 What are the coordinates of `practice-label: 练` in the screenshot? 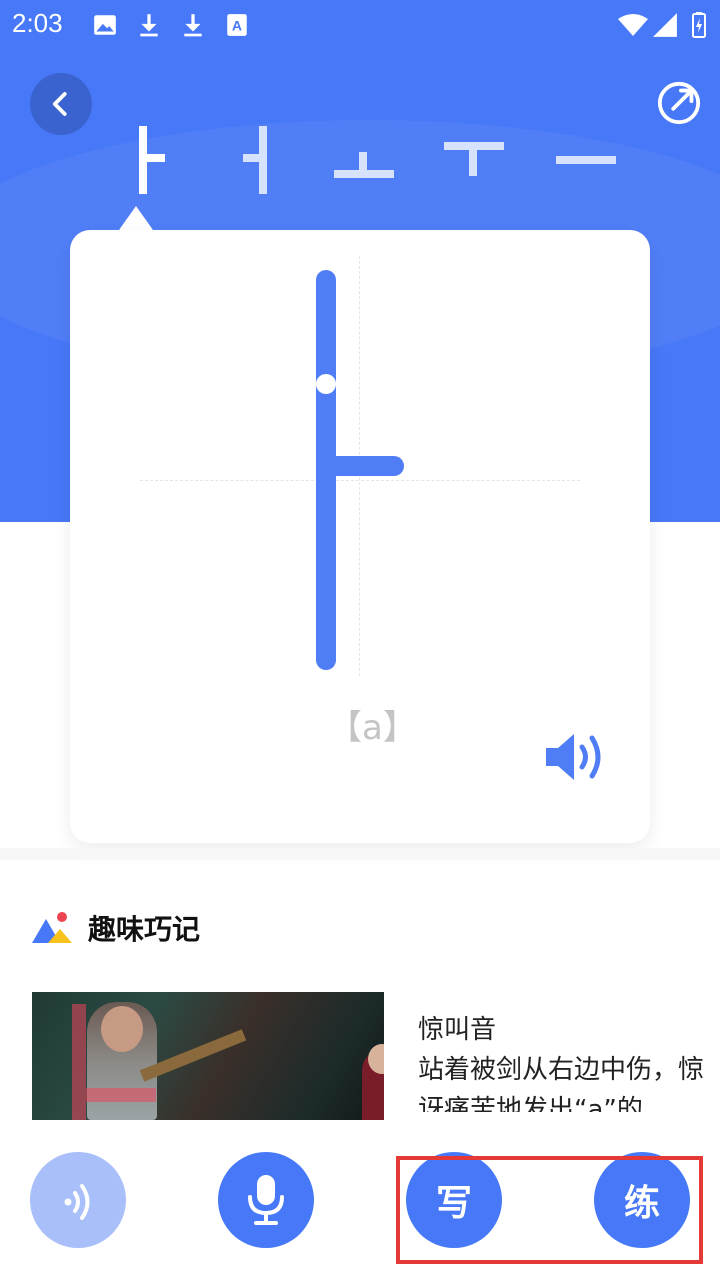 It's located at (641, 1203).